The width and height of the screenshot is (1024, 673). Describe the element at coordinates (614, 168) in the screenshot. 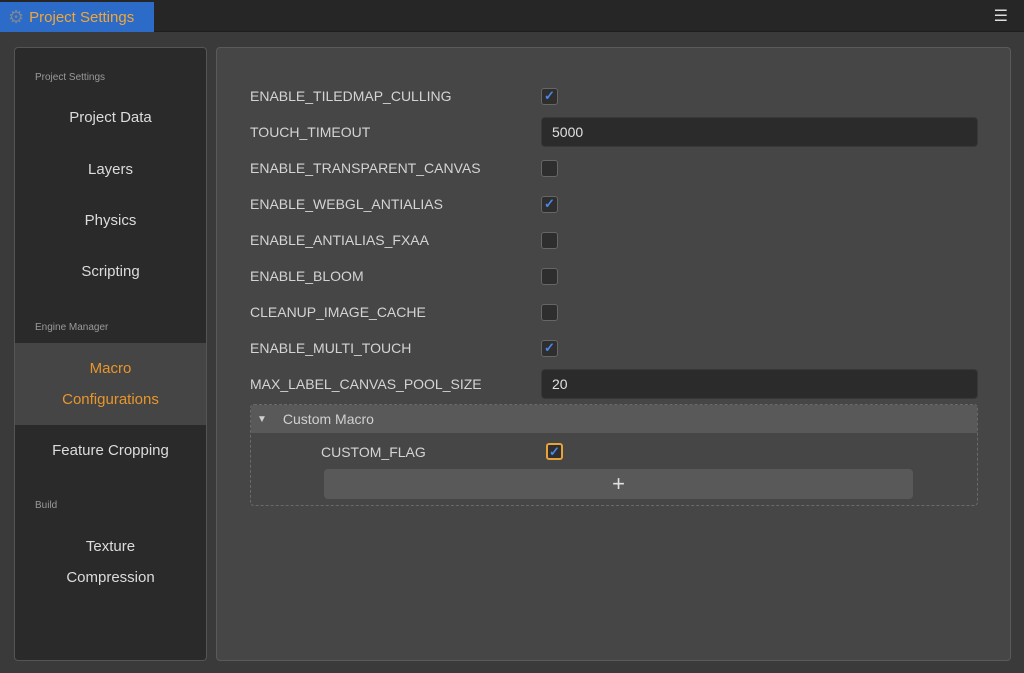

I see `macro-row: ENABLE_TRANSPARENT_CANVAS` at that location.